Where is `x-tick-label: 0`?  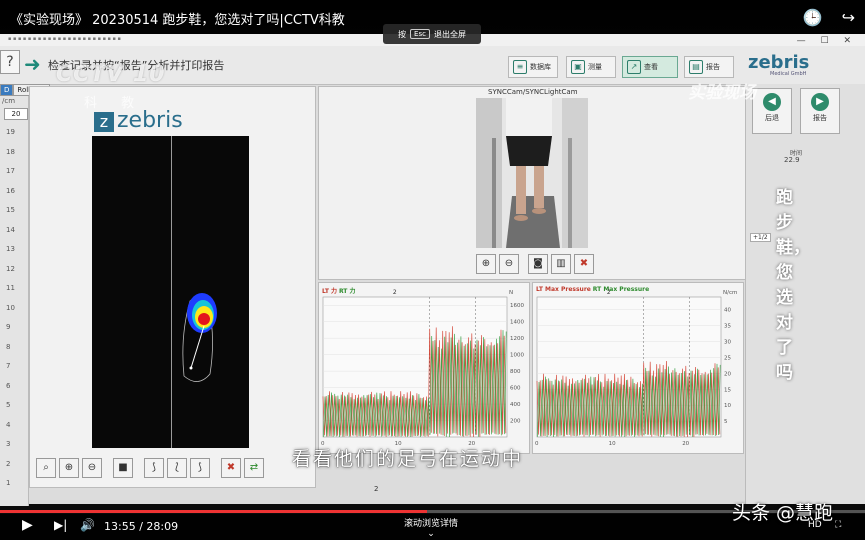
x-tick-label: 0 is located at coordinates (537, 444).